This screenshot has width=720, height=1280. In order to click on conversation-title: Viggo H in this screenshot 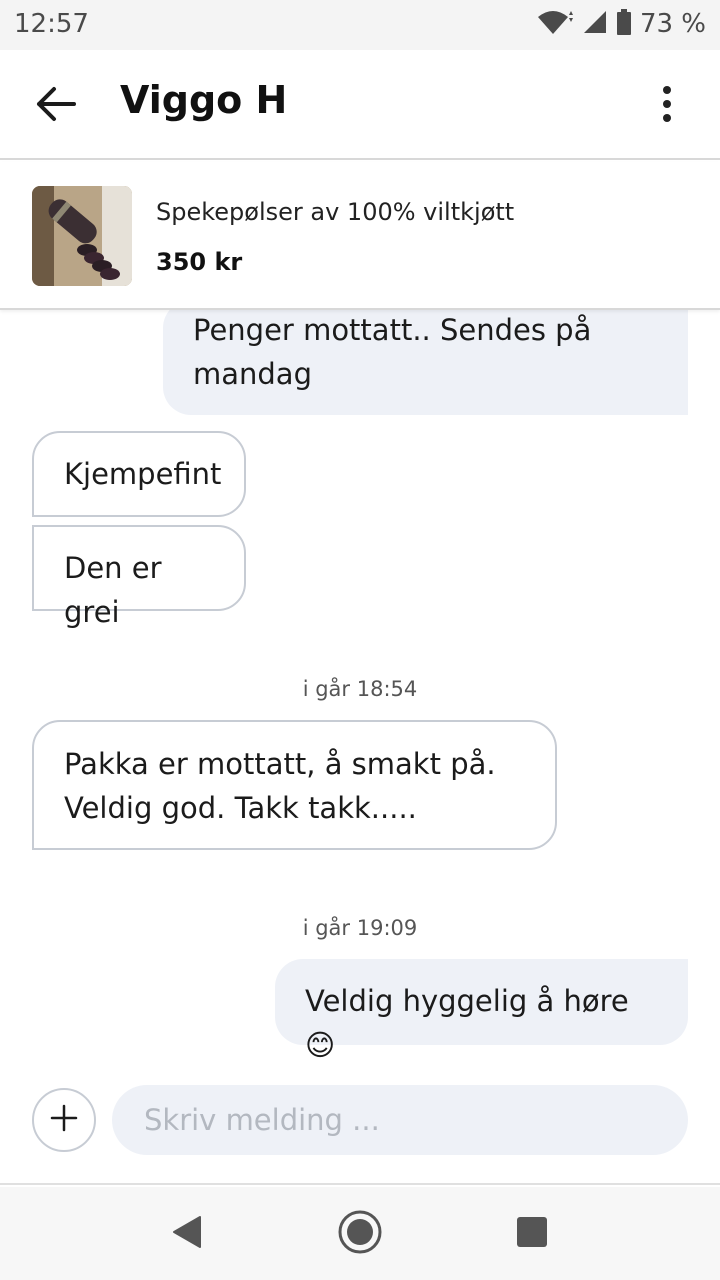, I will do `click(204, 100)`.